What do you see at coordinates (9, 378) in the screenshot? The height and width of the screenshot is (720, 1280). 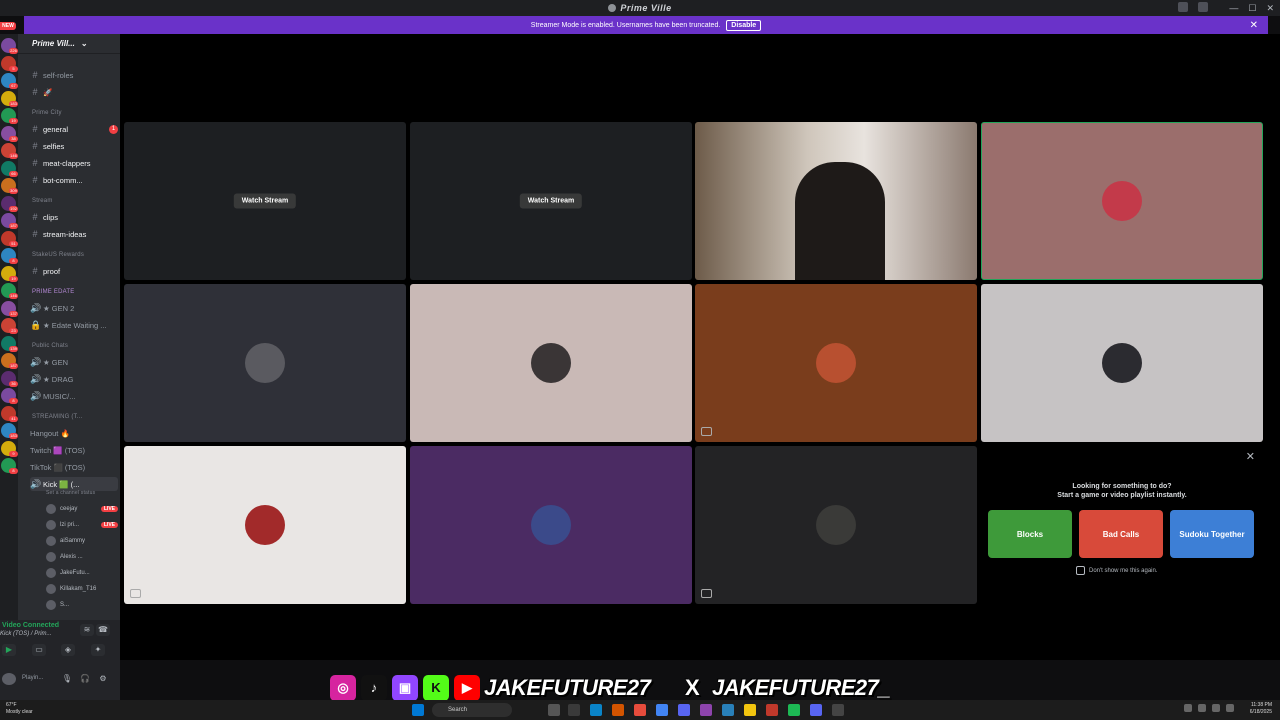 I see `server-icon: 36` at bounding box center [9, 378].